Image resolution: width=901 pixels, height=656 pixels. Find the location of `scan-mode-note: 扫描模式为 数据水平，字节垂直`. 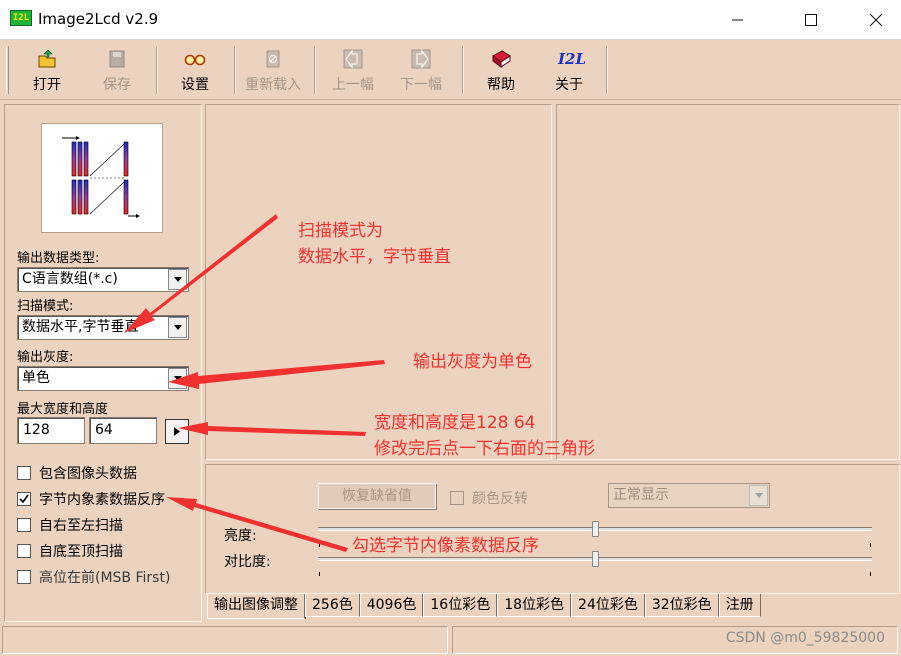

scan-mode-note: 扫描模式为 数据水平，字节垂直 is located at coordinates (374, 244).